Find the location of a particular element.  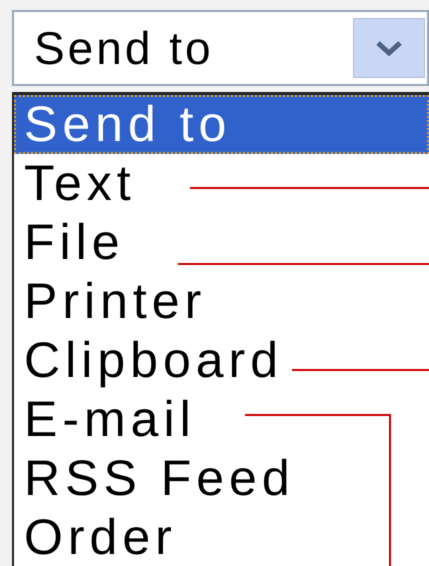

dropdown-field: Send to is located at coordinates (220, 48).